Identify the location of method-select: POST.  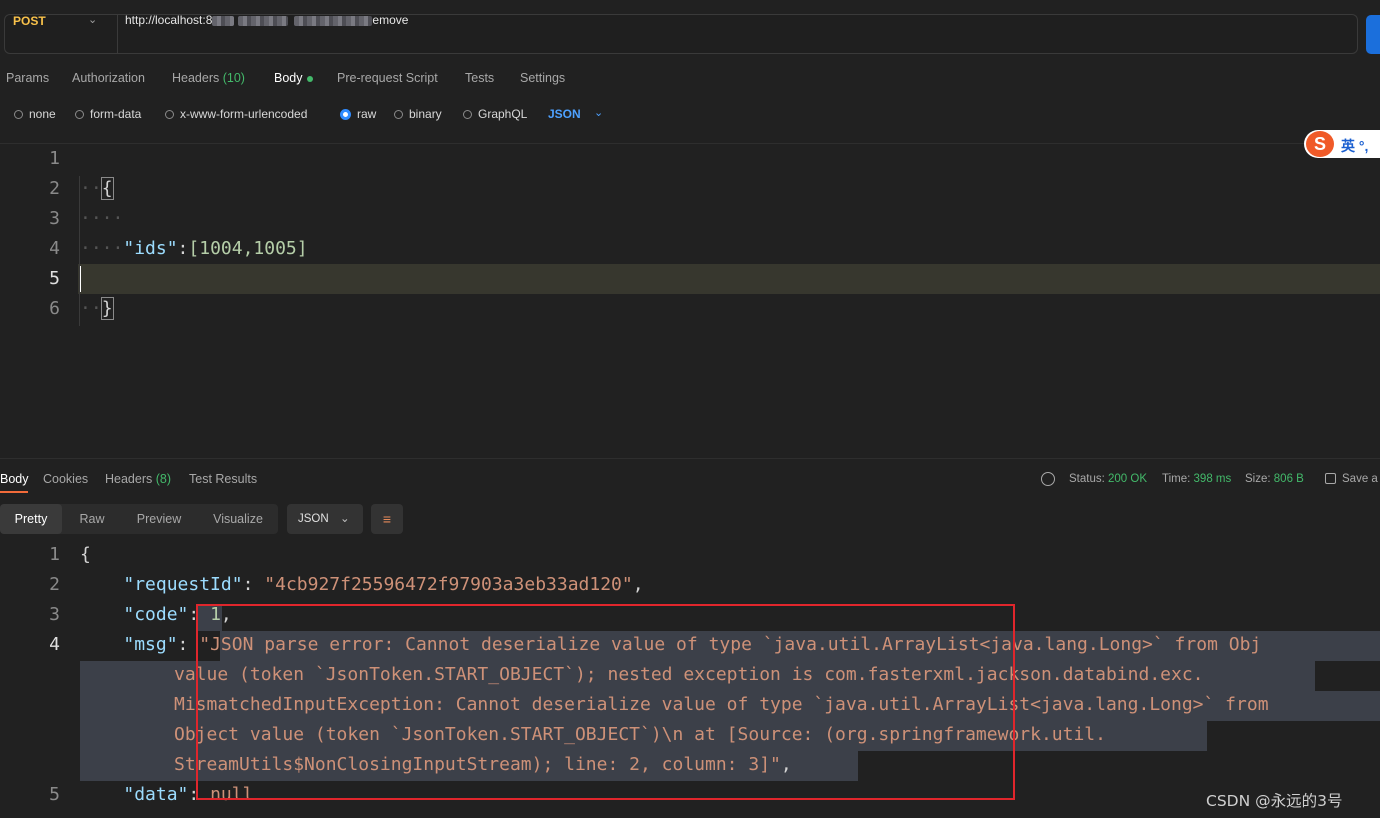
(29, 21).